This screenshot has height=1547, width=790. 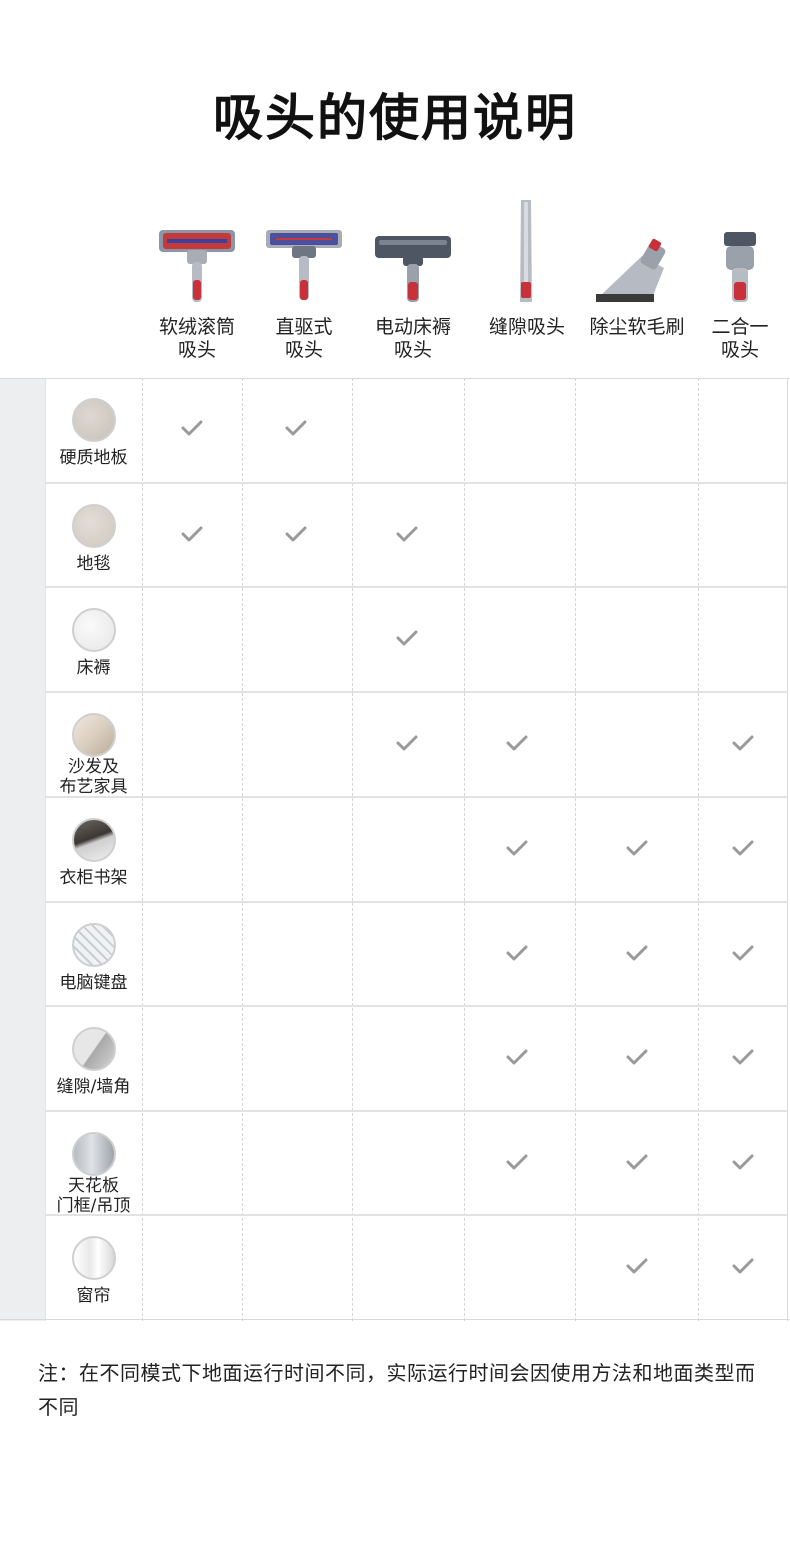 I want to click on tool-label: 软绒滚筒 吸头, so click(x=196, y=338).